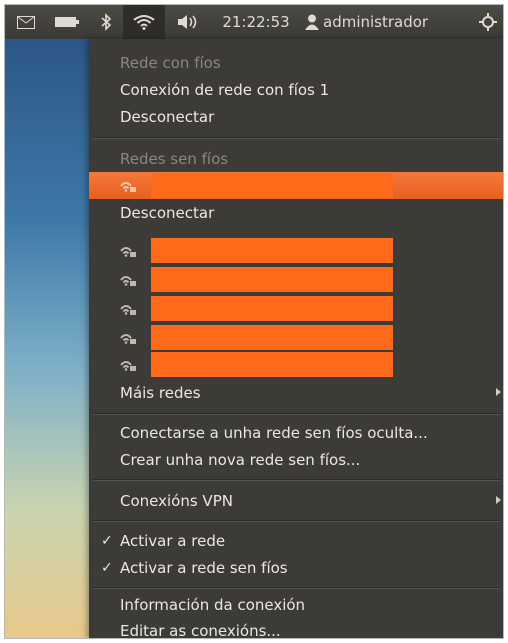 The width and height of the screenshot is (508, 643). Describe the element at coordinates (167, 116) in the screenshot. I see `wired-disconnect-label: Desconectar` at that location.